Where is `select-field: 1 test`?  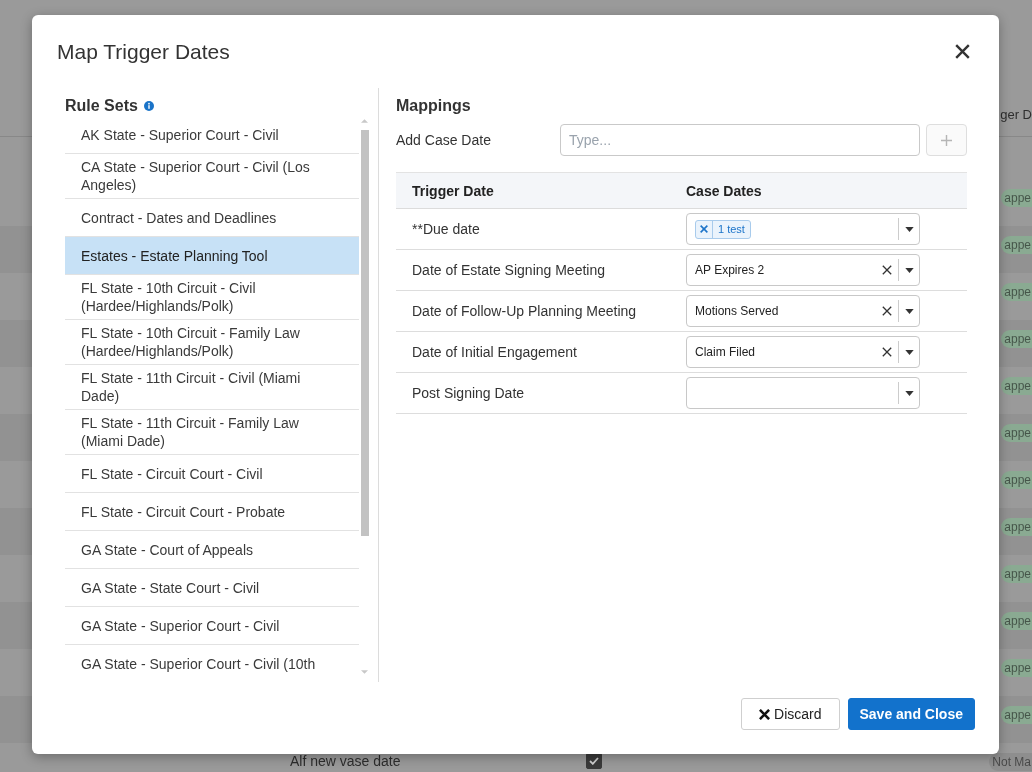
select-field: 1 test is located at coordinates (803, 229).